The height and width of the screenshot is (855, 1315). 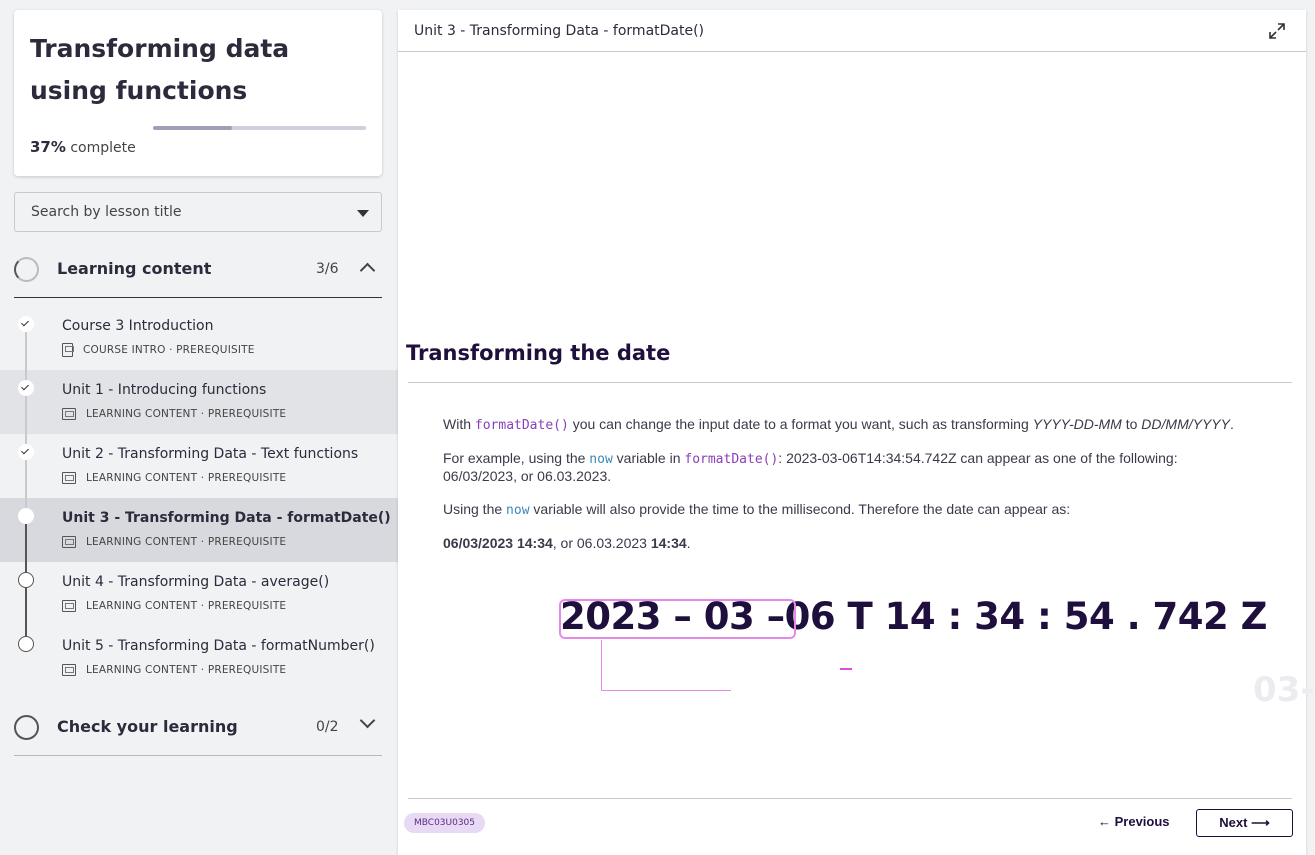 I want to click on previous-button: ← Previous, so click(x=1134, y=821).